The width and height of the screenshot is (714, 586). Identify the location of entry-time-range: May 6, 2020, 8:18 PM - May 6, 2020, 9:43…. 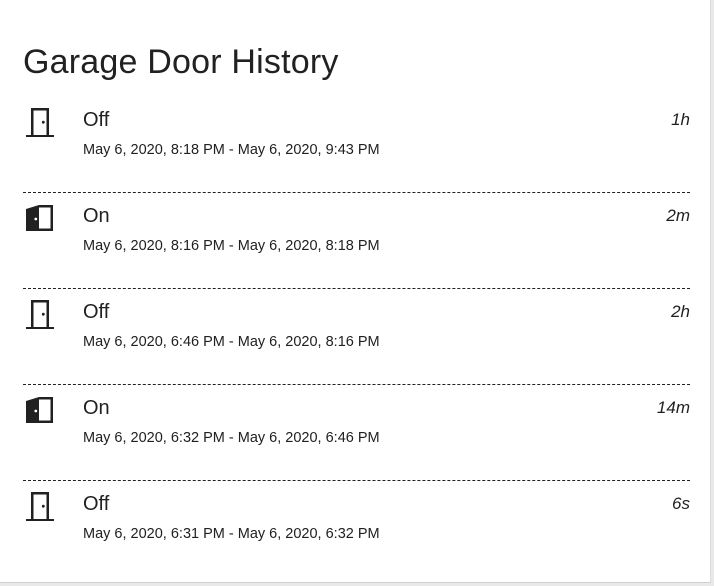
(231, 150).